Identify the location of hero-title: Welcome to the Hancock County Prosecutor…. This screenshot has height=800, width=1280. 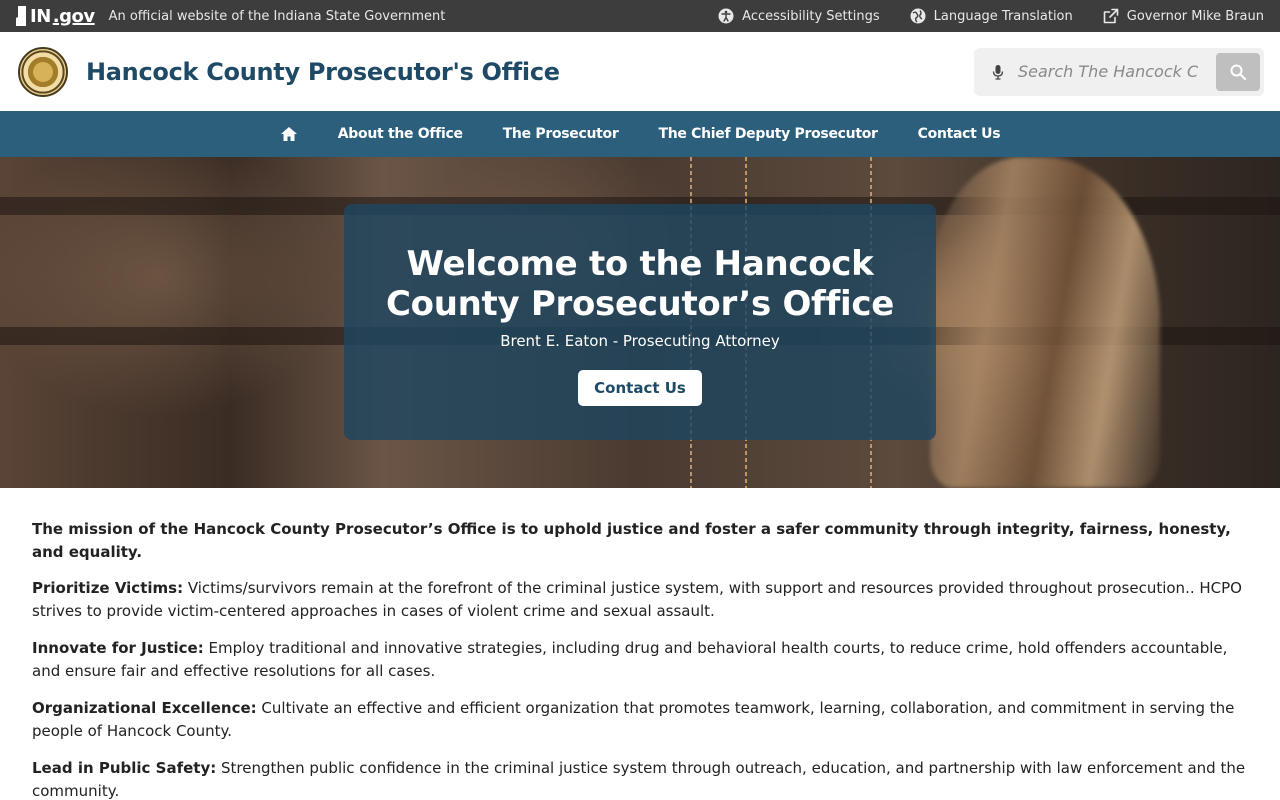
(640, 284).